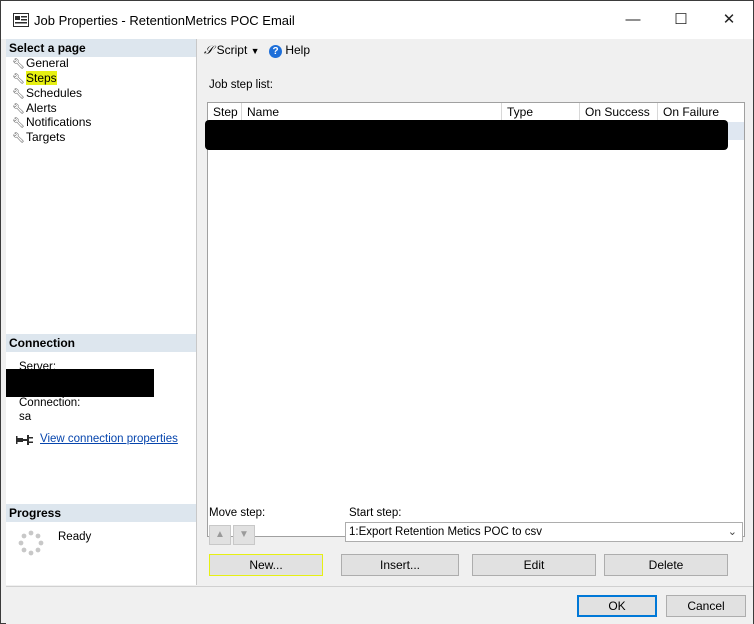 This screenshot has height=624, width=754. What do you see at coordinates (21, 21) in the screenshot?
I see `window-icon` at bounding box center [21, 21].